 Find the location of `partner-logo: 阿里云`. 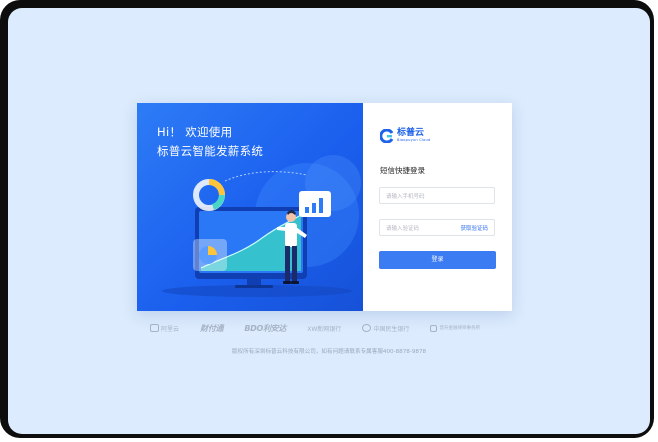

partner-logo: 阿里云 is located at coordinates (164, 328).